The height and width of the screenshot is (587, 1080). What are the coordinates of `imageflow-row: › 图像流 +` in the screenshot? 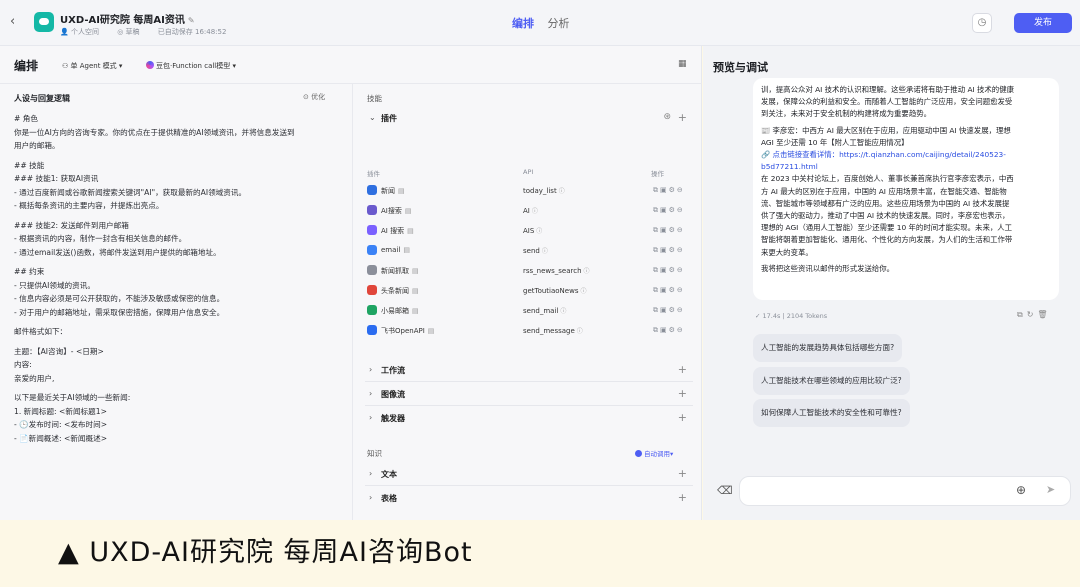 It's located at (529, 395).